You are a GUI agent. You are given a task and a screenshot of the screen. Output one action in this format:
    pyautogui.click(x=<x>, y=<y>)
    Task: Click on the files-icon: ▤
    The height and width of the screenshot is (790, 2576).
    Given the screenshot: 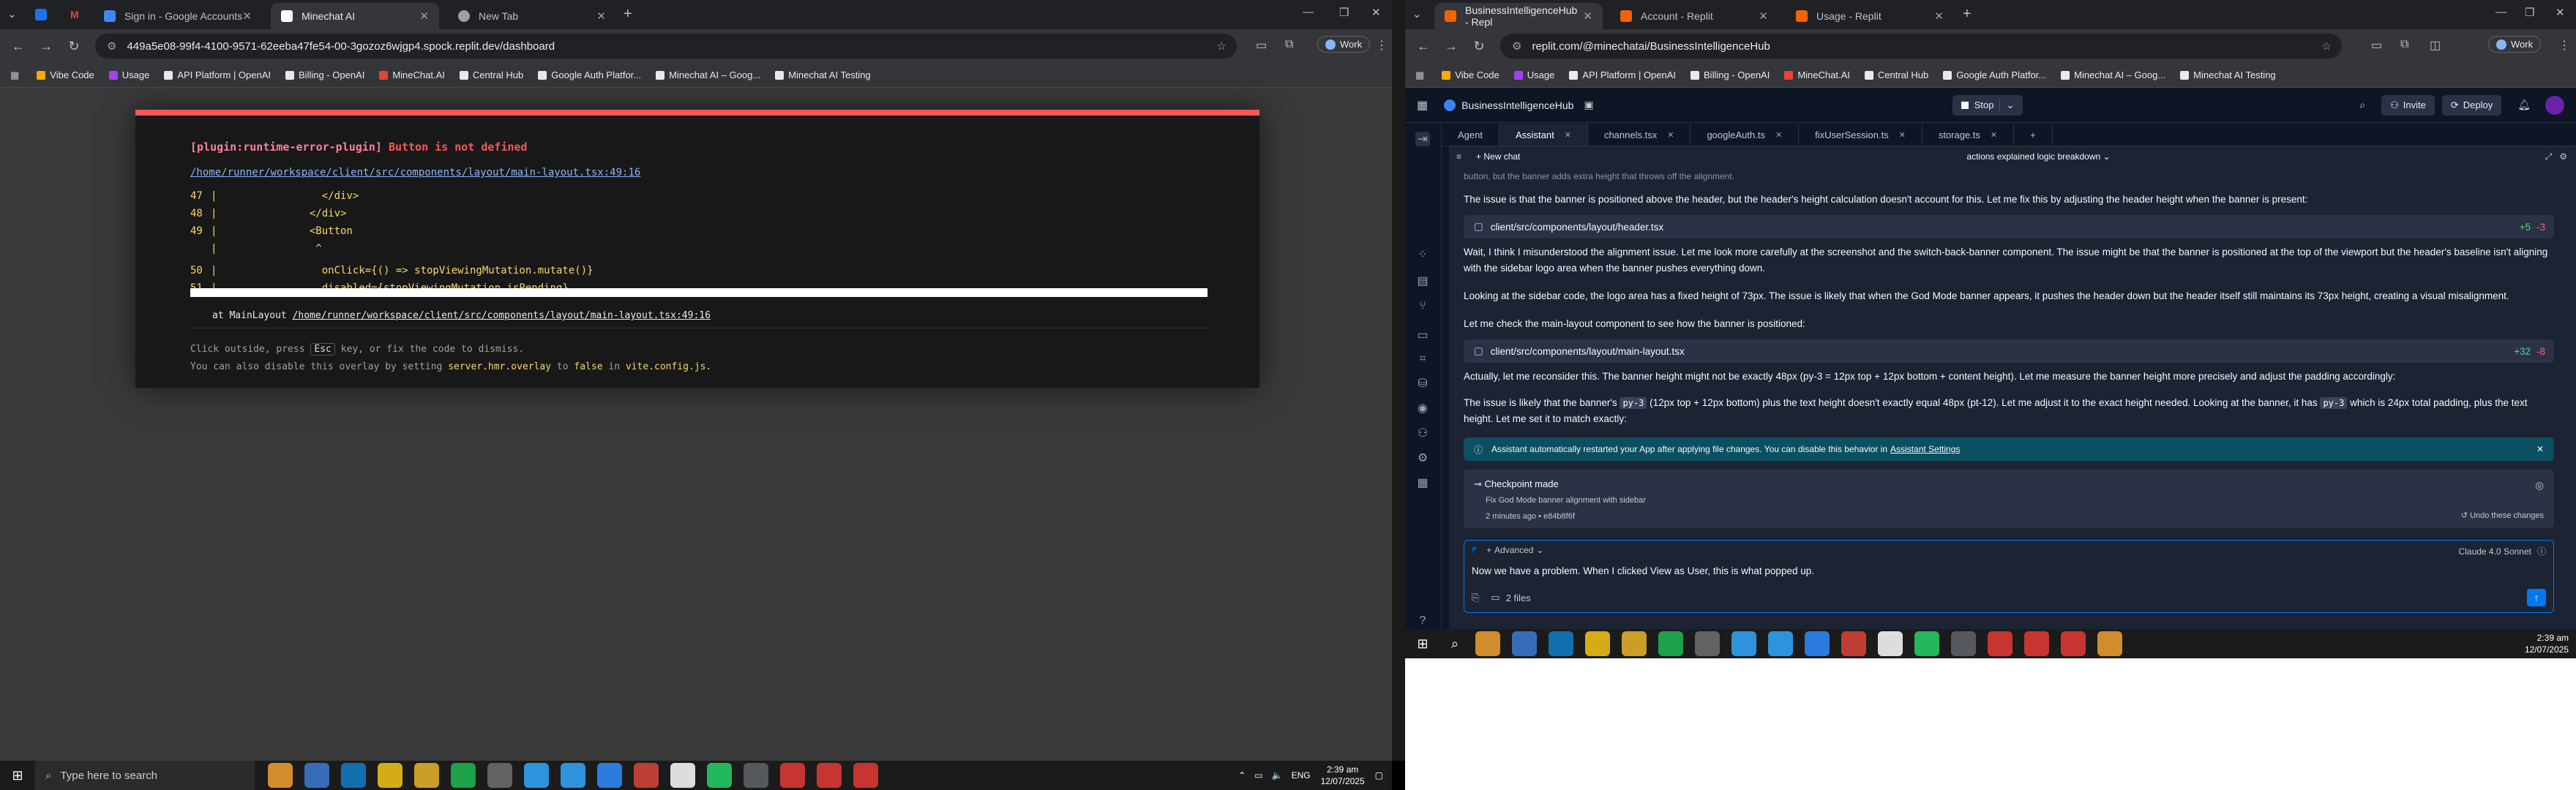 What is the action you would take?
    pyautogui.click(x=1422, y=281)
    